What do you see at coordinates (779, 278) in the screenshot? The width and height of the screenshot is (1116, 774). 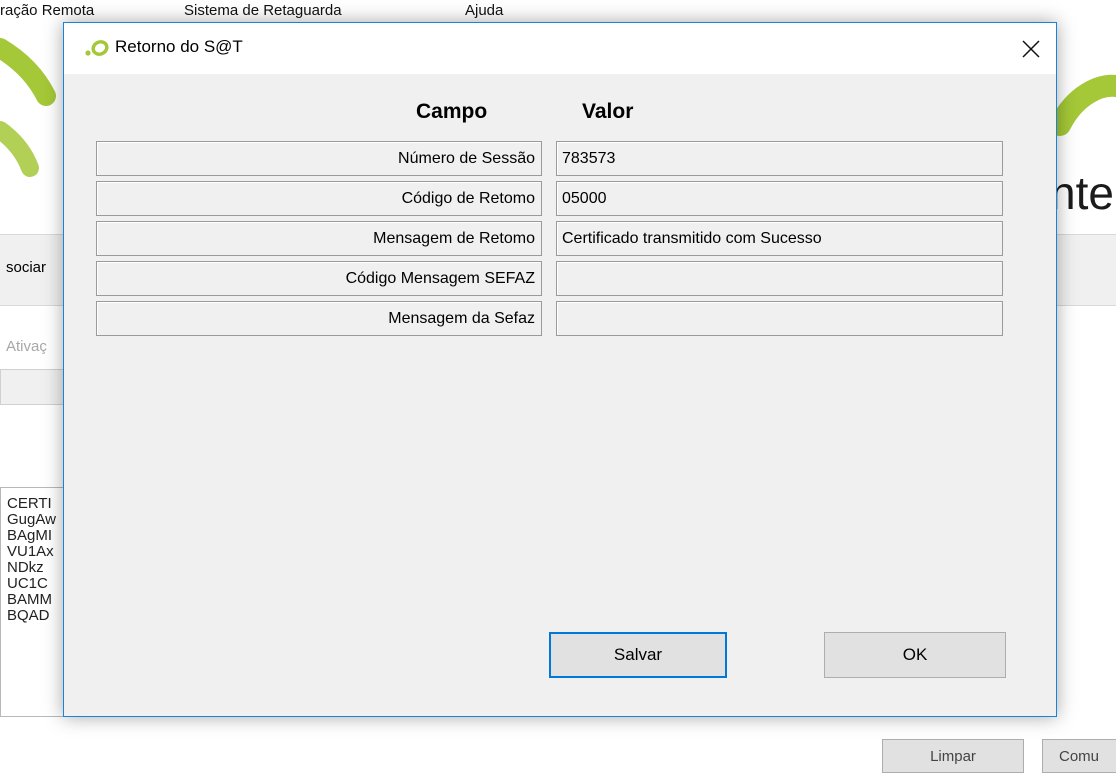 I see `field-value-sefaz-message-code` at bounding box center [779, 278].